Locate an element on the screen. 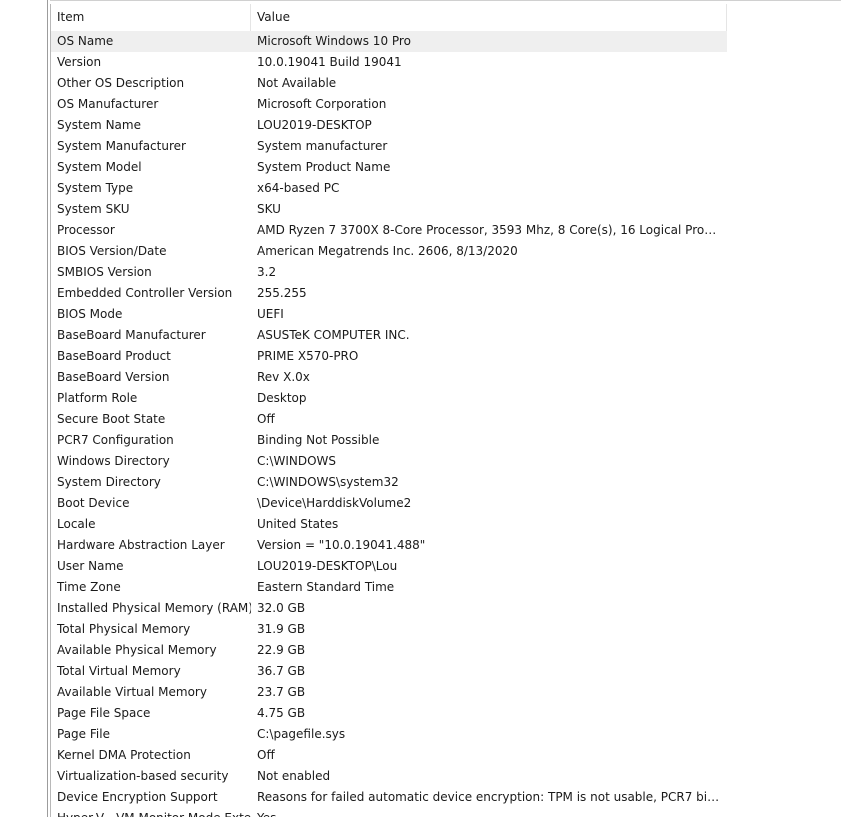 Image resolution: width=841 pixels, height=817 pixels. item-cell: System Type is located at coordinates (95, 188).